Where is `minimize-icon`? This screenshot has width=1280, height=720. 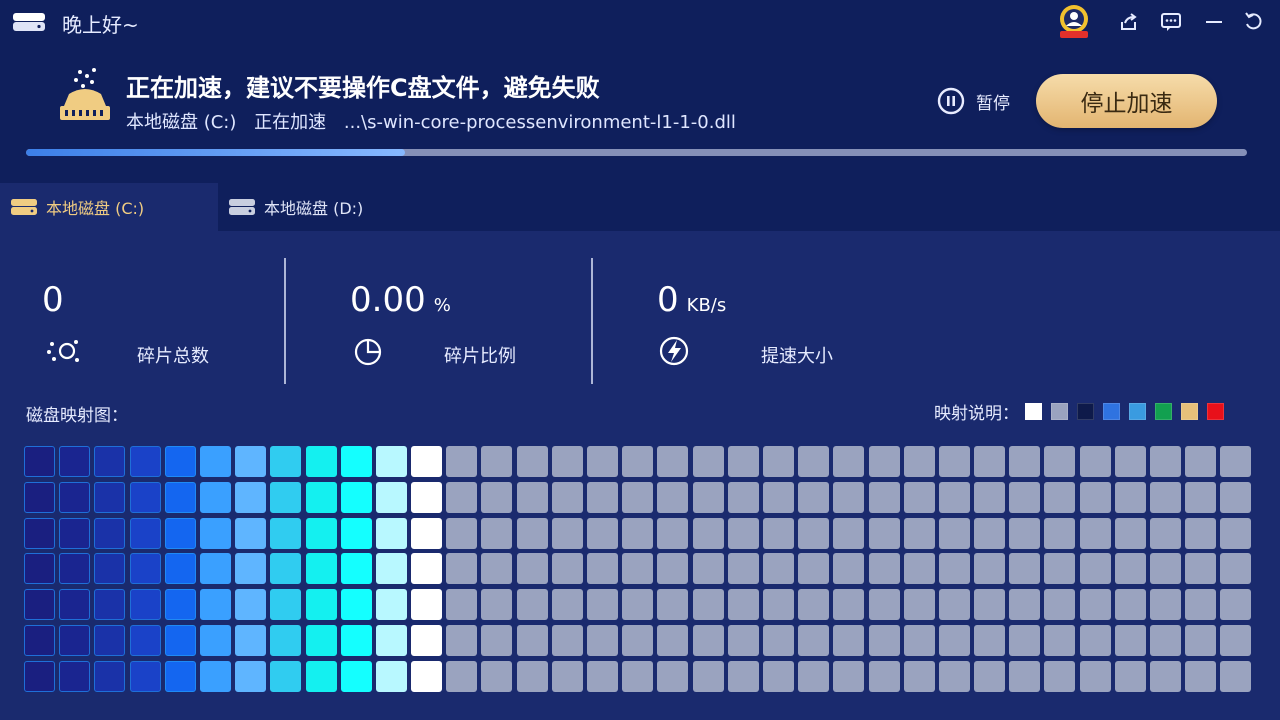
minimize-icon is located at coordinates (1214, 22).